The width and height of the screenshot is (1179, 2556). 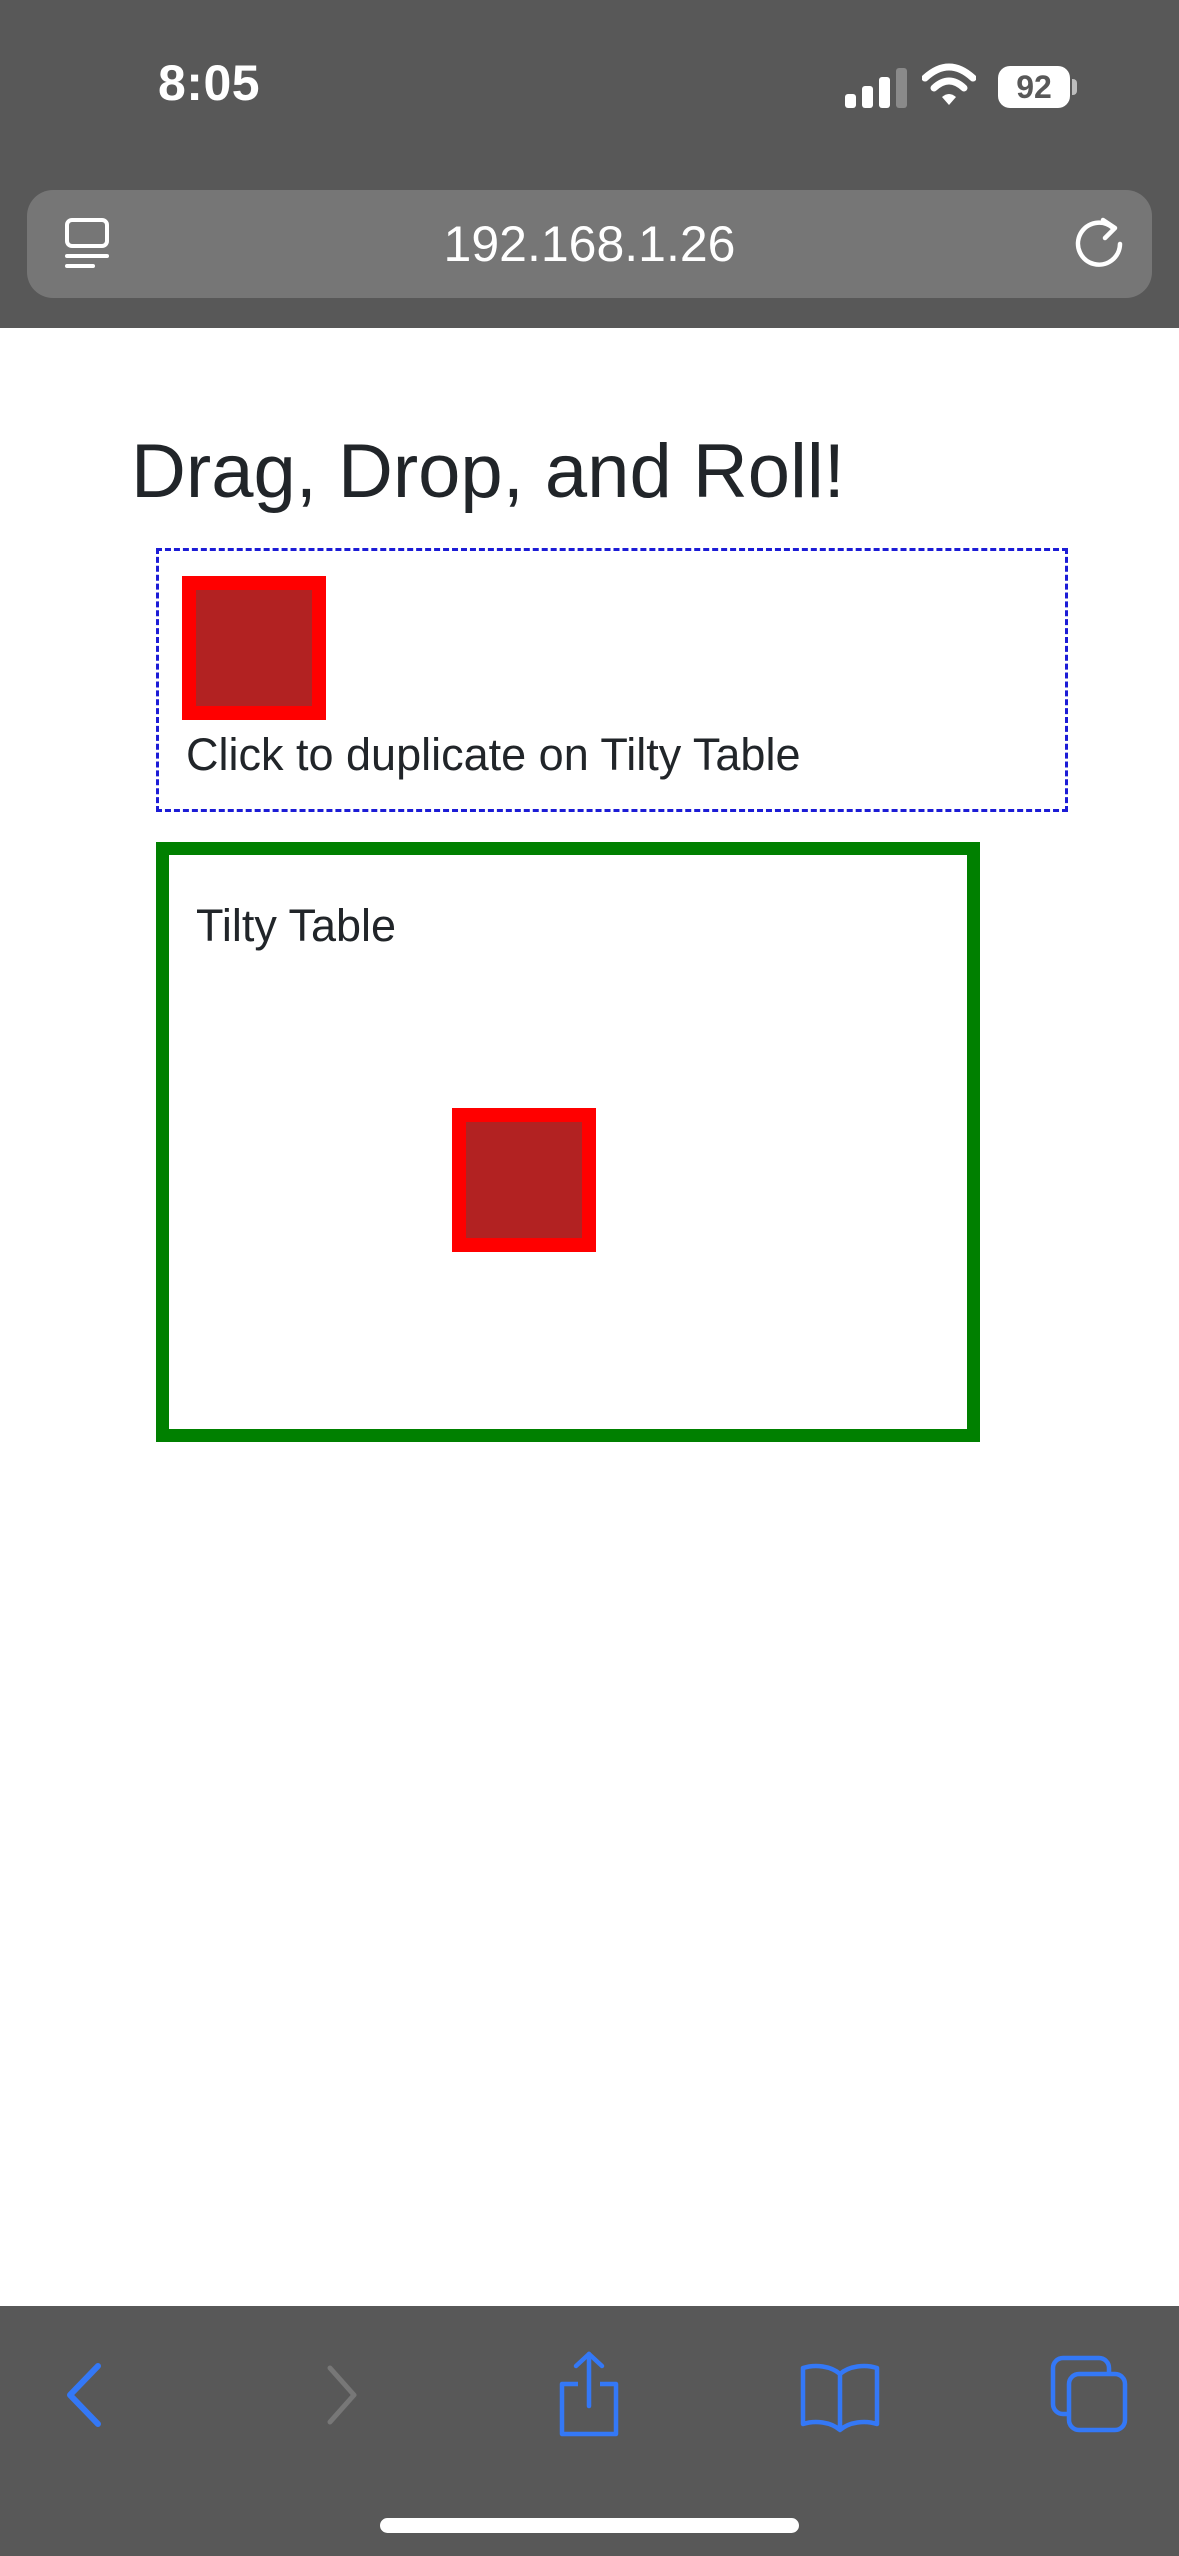 What do you see at coordinates (589, 164) in the screenshot?
I see `top-chrome: 8:05 92 192.168.1.26` at bounding box center [589, 164].